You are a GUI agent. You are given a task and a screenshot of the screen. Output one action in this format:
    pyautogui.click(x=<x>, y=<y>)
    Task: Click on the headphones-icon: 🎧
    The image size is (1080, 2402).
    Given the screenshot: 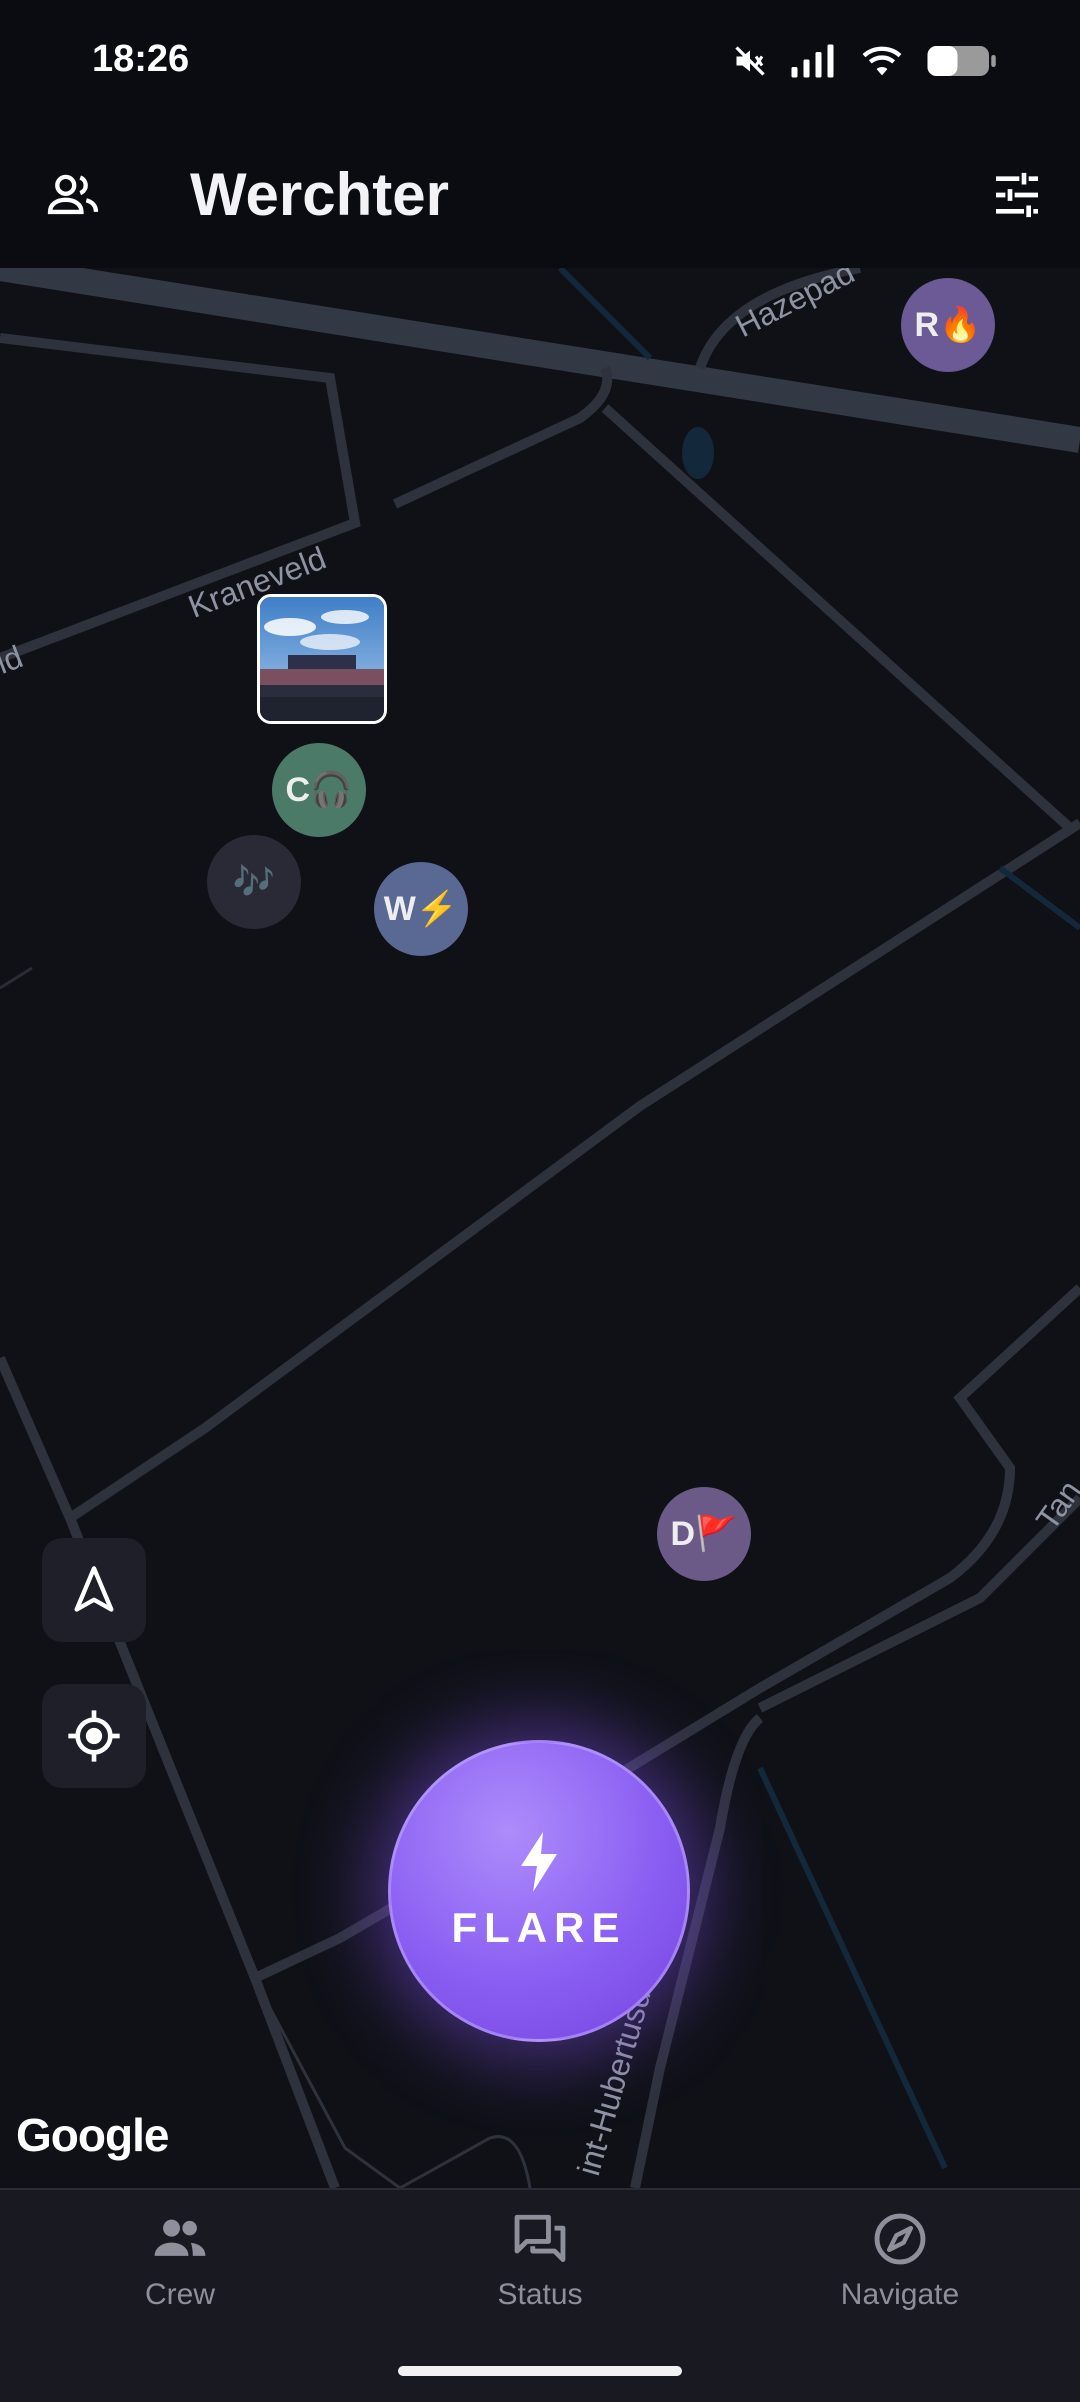 What is the action you would take?
    pyautogui.click(x=331, y=790)
    